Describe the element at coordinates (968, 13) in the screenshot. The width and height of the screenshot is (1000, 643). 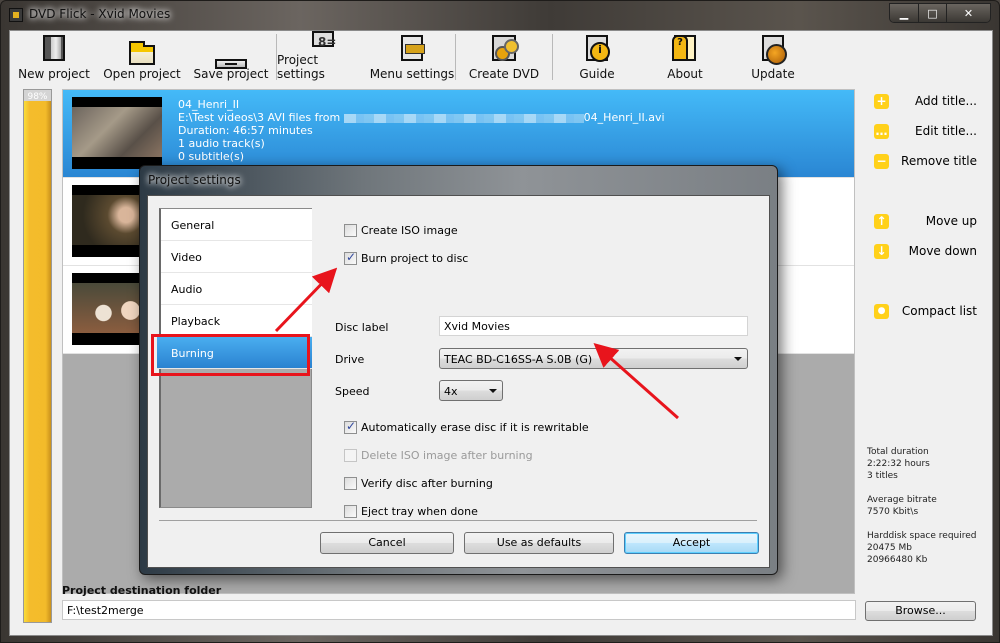
I see `close-button: ✕` at that location.